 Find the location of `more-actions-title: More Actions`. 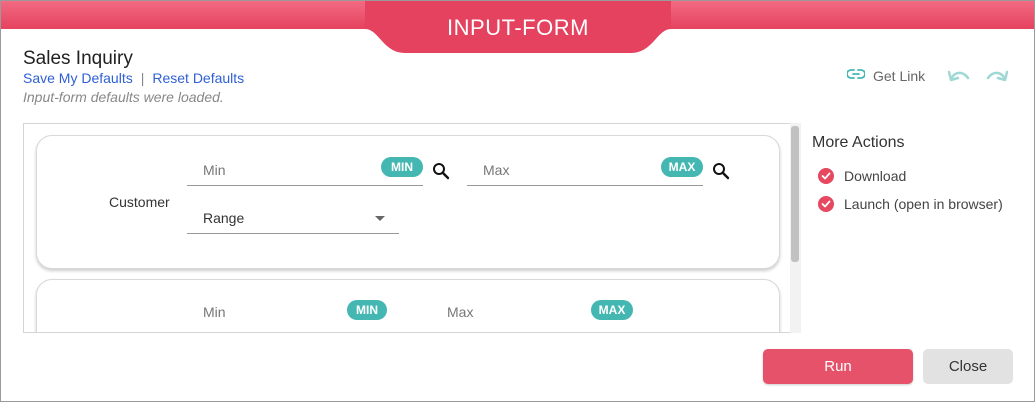

more-actions-title: More Actions is located at coordinates (858, 142).